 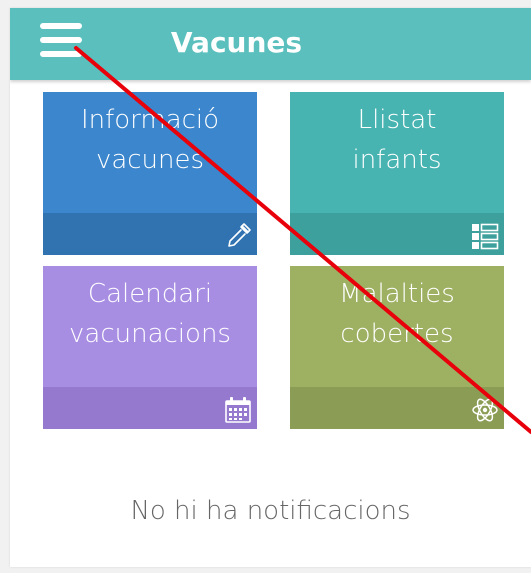 What do you see at coordinates (239, 235) in the screenshot?
I see `dropper-icon` at bounding box center [239, 235].